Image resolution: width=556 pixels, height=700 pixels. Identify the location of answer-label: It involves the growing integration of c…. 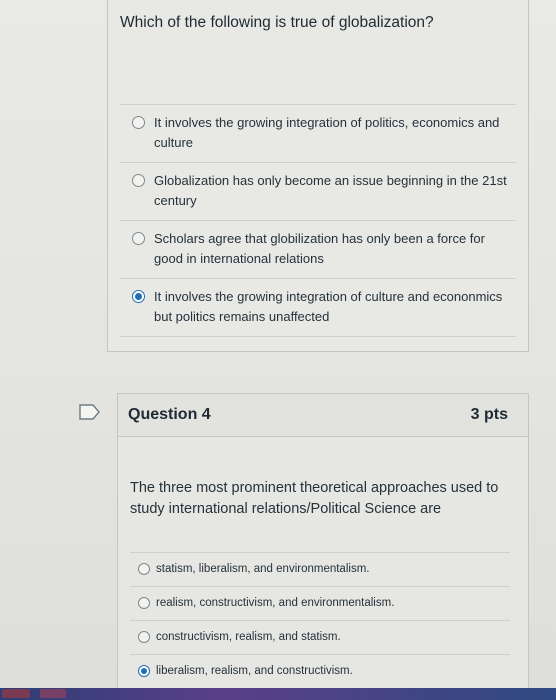
(328, 306).